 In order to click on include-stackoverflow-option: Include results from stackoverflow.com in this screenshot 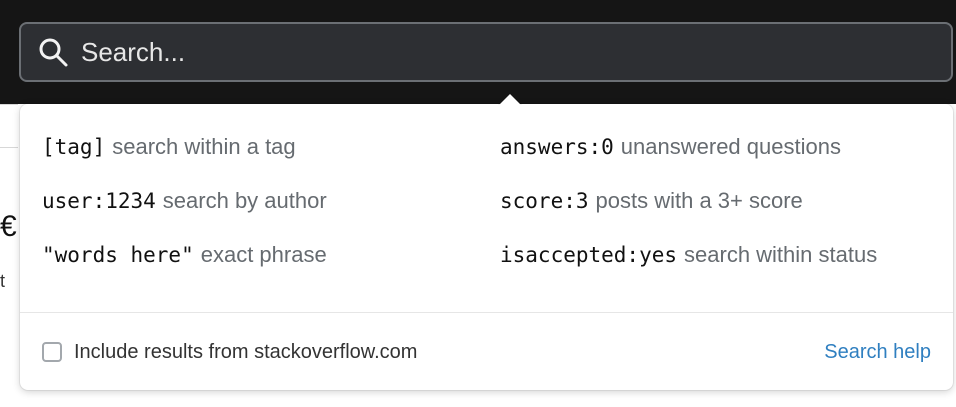, I will do `click(229, 352)`.